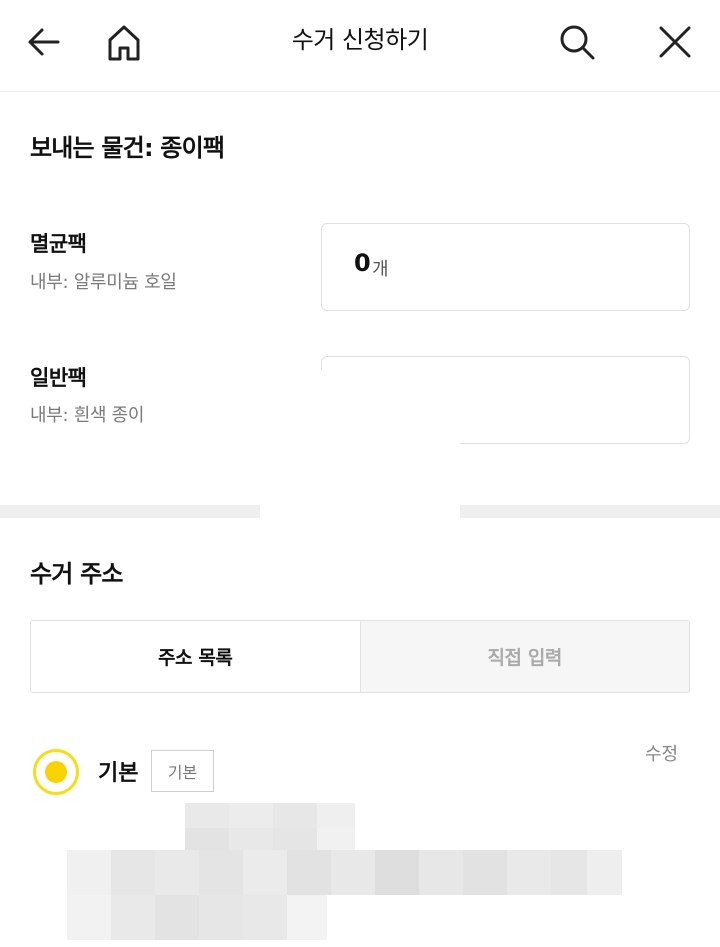  Describe the element at coordinates (58, 378) in the screenshot. I see `pack-name-general: 일반팩` at that location.